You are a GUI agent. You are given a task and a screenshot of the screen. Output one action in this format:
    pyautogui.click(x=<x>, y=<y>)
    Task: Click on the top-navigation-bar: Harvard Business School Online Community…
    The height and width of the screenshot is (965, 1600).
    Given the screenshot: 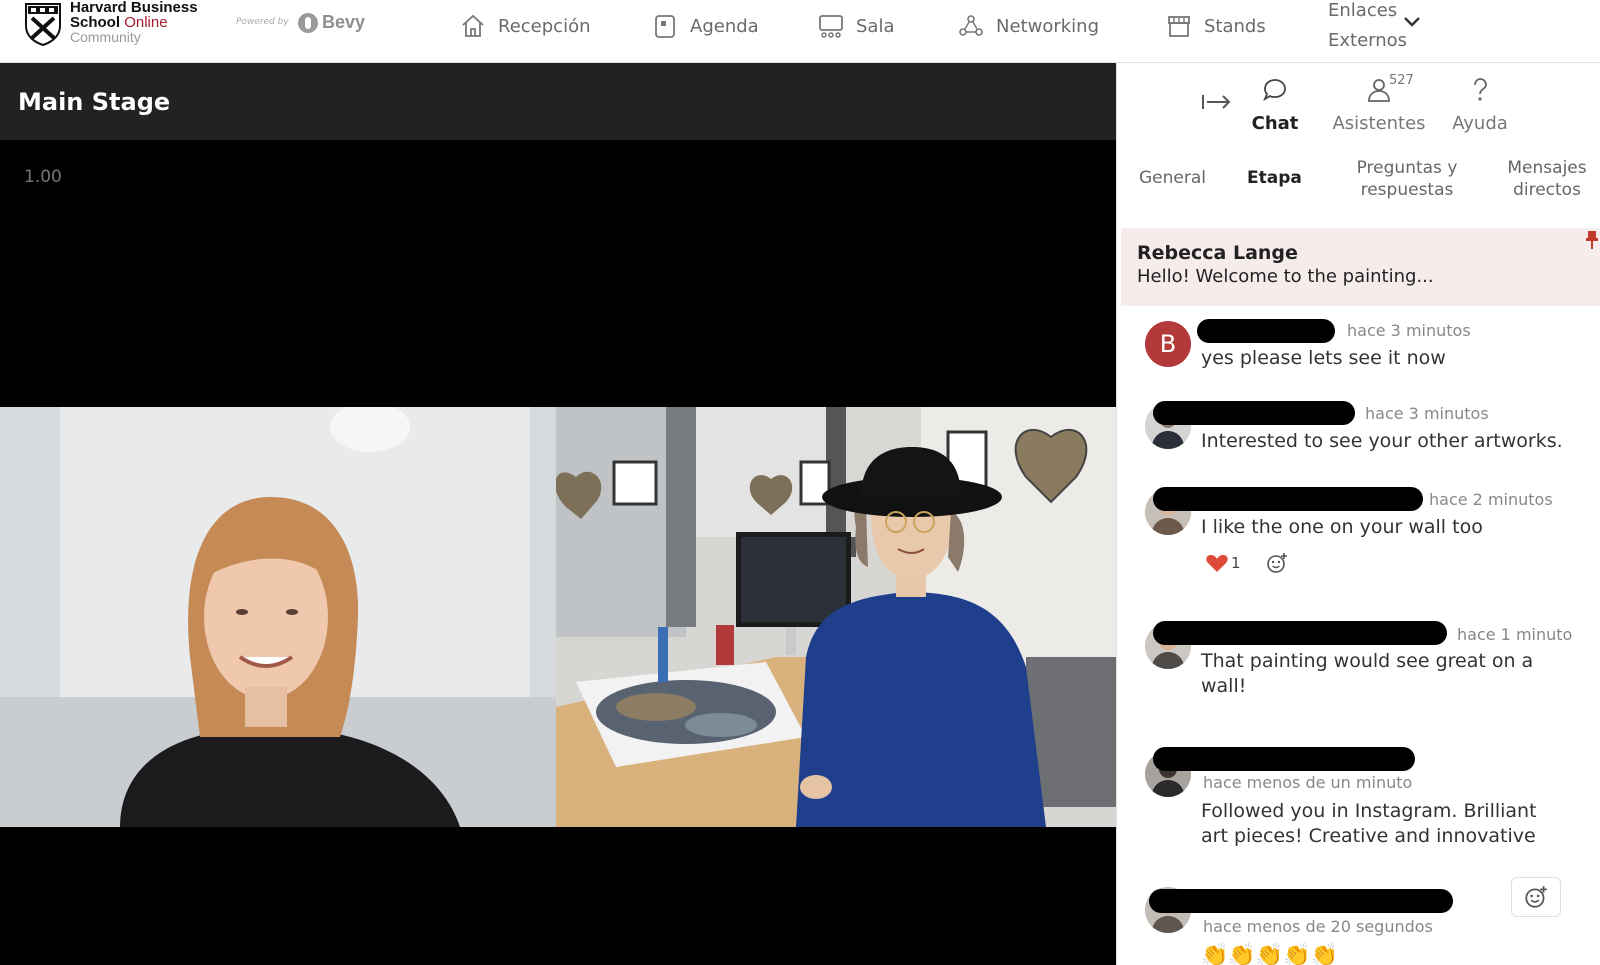 What is the action you would take?
    pyautogui.click(x=800, y=31)
    